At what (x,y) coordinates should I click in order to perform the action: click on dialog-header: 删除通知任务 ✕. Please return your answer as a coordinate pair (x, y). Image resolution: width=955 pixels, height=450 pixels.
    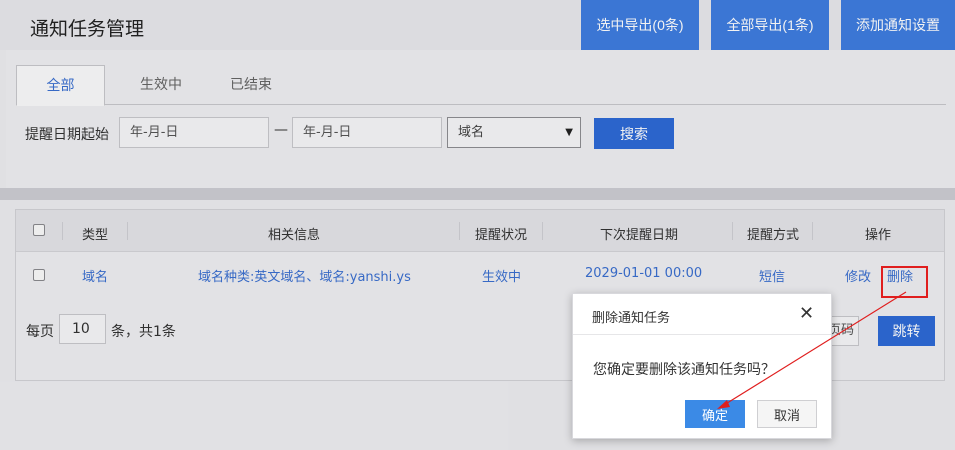
    Looking at the image, I should click on (702, 314).